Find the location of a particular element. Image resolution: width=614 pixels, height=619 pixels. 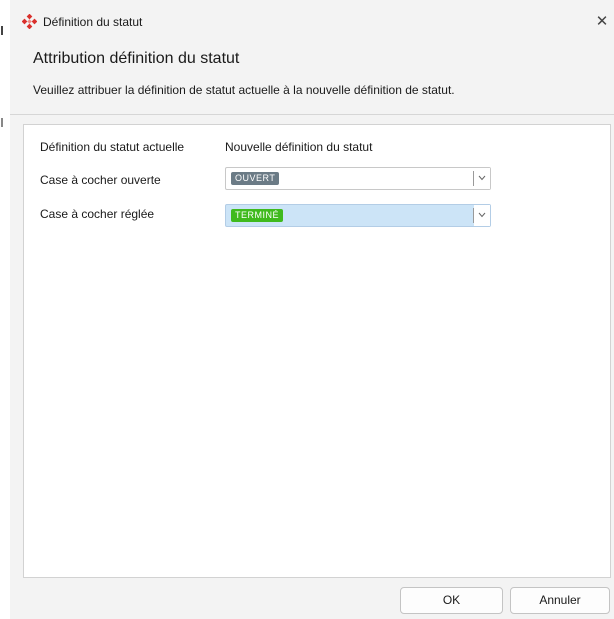

dropdown-value: OUVERT is located at coordinates (349, 178).